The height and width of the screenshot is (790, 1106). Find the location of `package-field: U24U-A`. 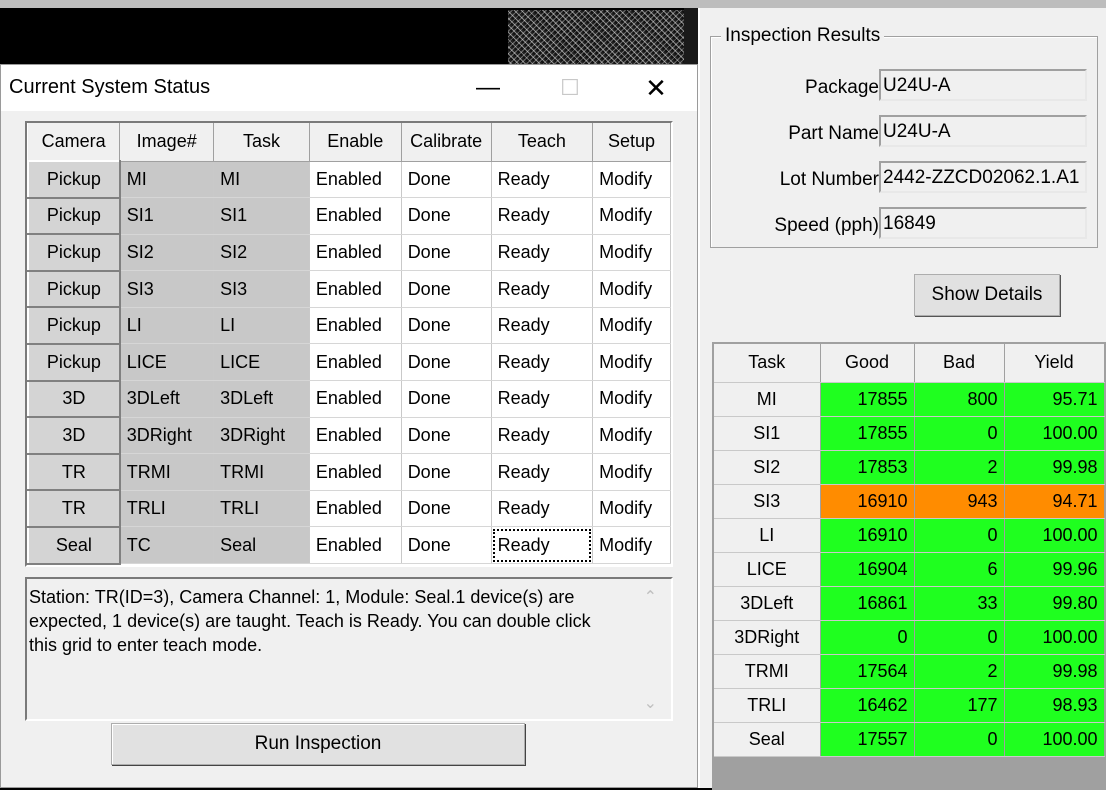

package-field: U24U-A is located at coordinates (983, 85).